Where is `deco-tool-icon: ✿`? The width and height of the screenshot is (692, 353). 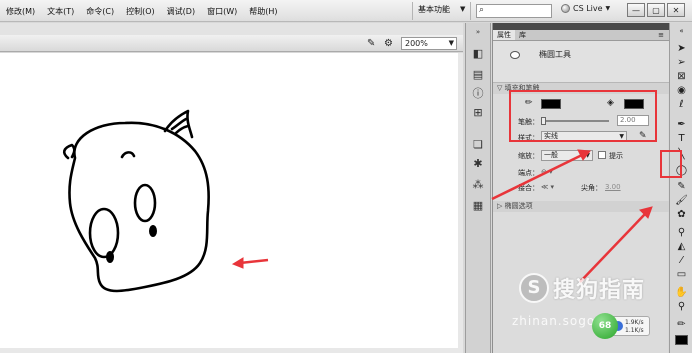
deco-tool-icon: ✿ is located at coordinates (681, 215).